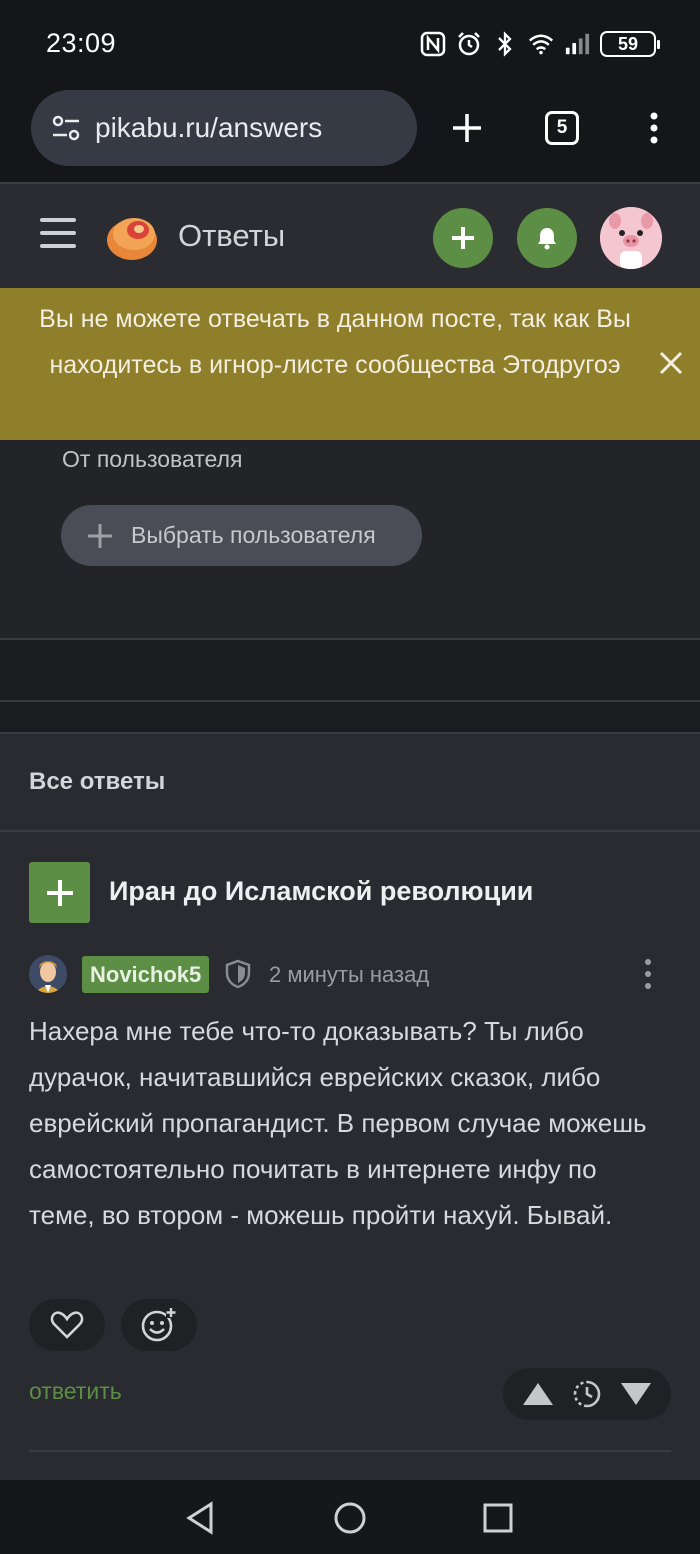  I want to click on system-nav-bar, so click(350, 1517).